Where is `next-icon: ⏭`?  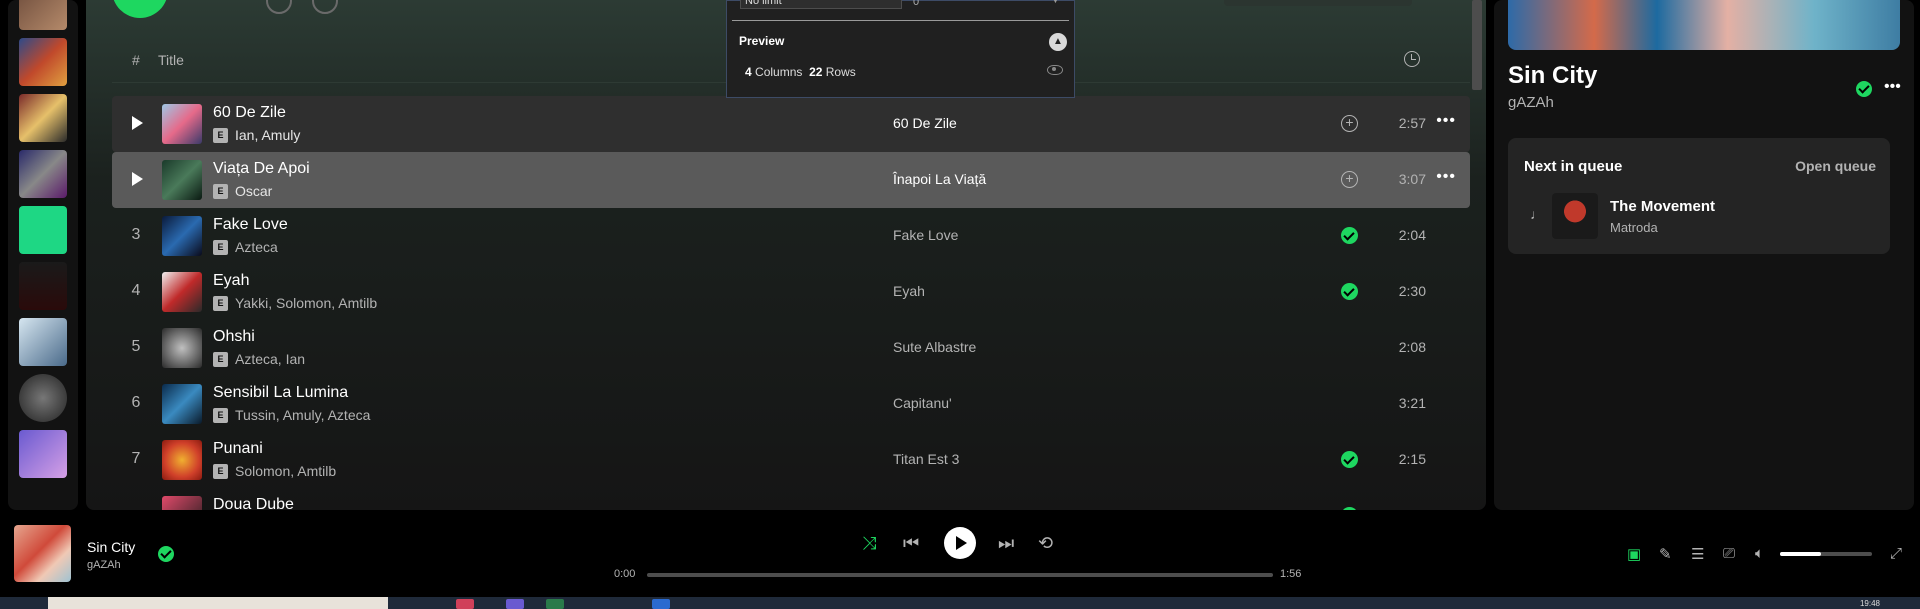
next-icon: ⏭ is located at coordinates (1006, 543).